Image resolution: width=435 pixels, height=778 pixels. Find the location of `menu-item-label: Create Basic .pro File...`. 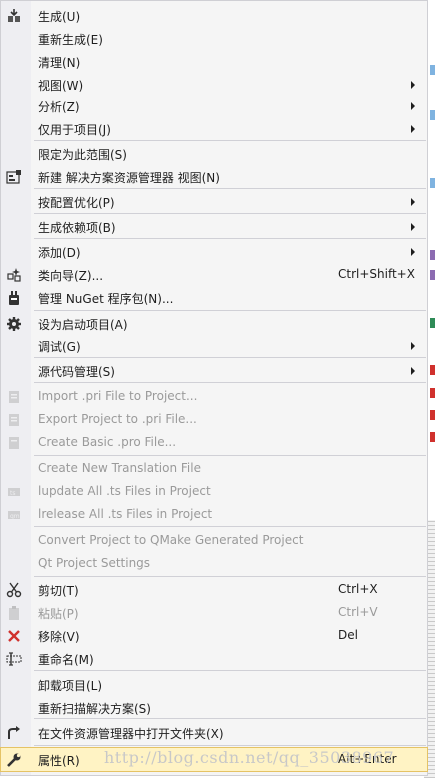

menu-item-label: Create Basic .pro File... is located at coordinates (107, 442).